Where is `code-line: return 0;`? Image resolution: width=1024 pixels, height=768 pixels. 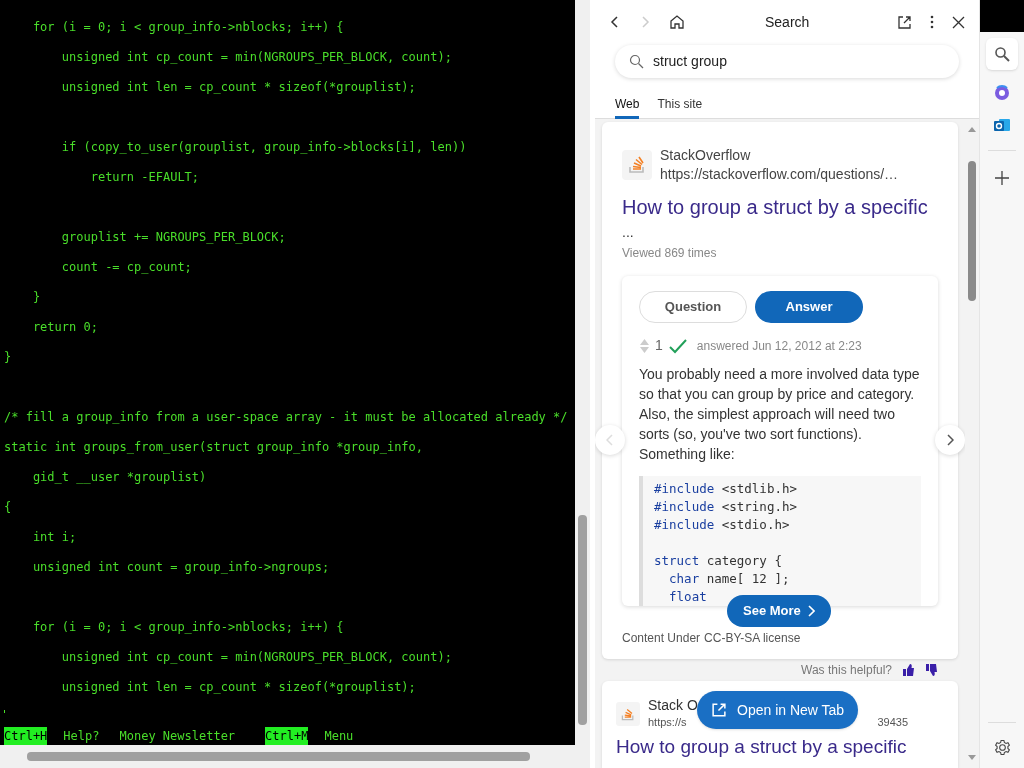
code-line: return 0; is located at coordinates (65, 327).